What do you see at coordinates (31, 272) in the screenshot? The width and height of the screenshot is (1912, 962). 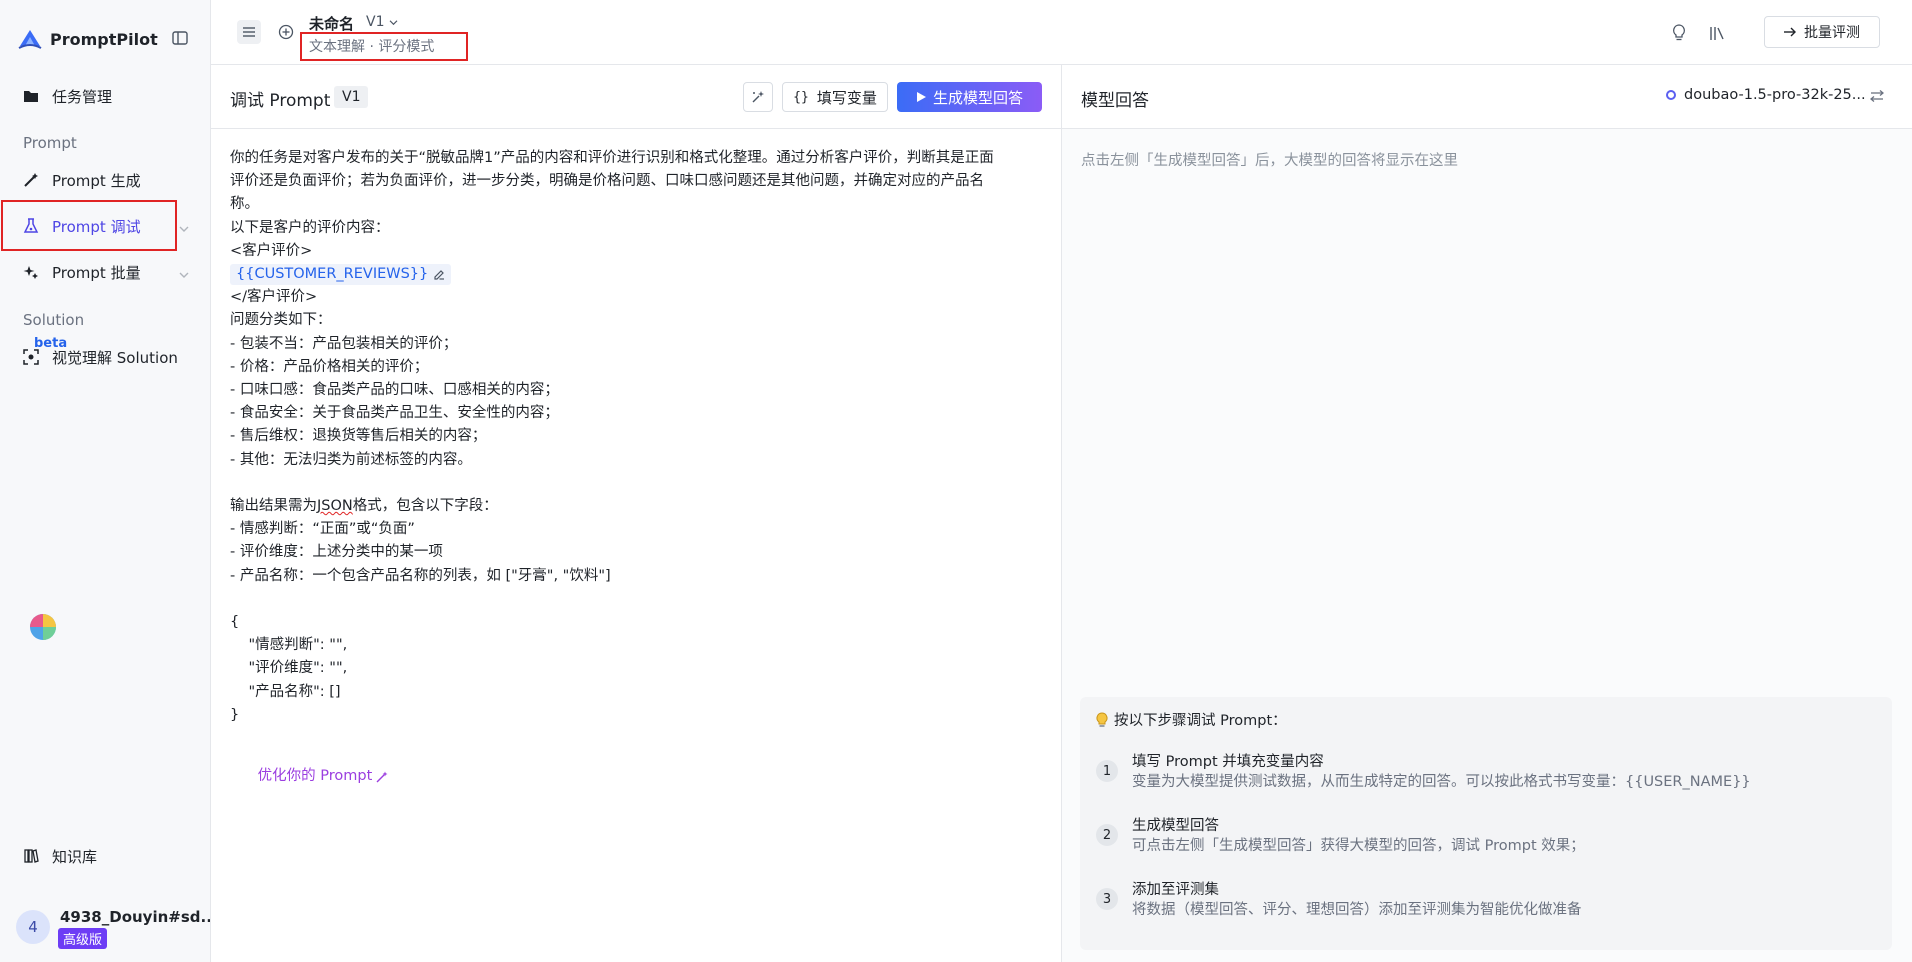 I see `stars-icon` at bounding box center [31, 272].